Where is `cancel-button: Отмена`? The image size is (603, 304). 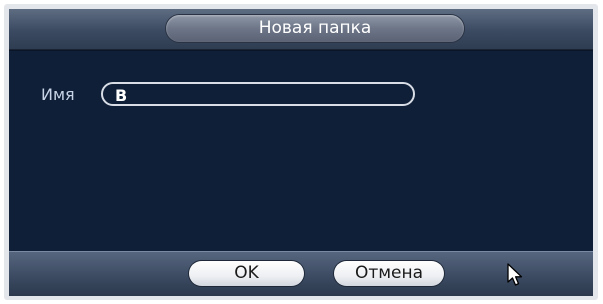
cancel-button: Отмена is located at coordinates (389, 273).